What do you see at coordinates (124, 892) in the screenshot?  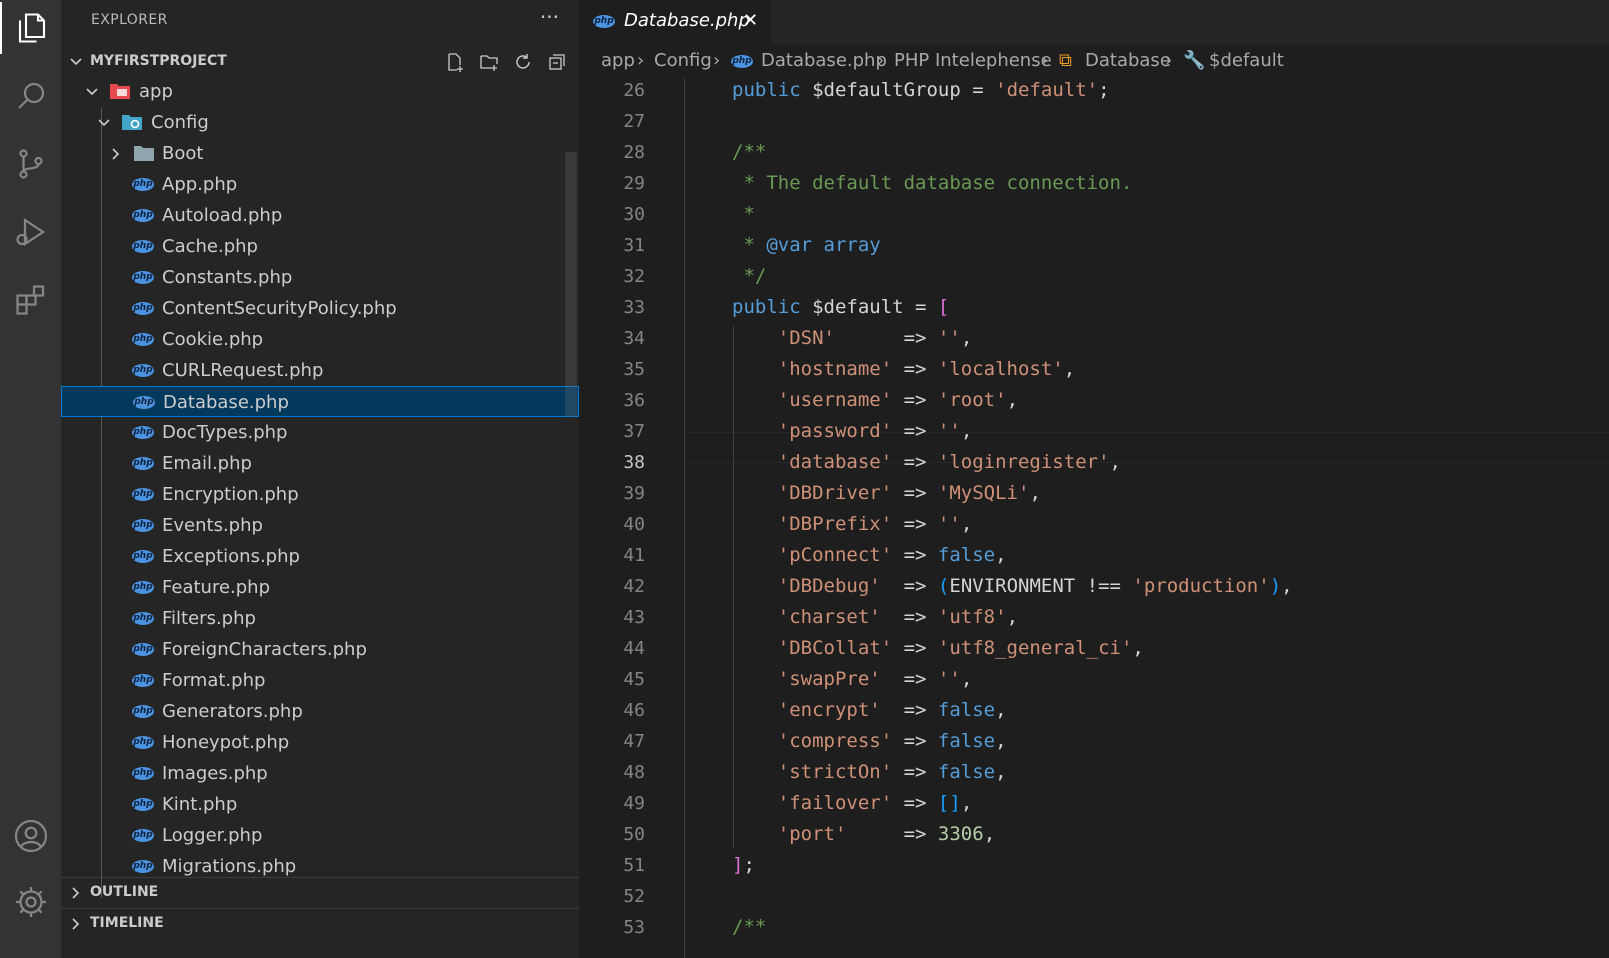 I see `outline-label: OUTLINE` at bounding box center [124, 892].